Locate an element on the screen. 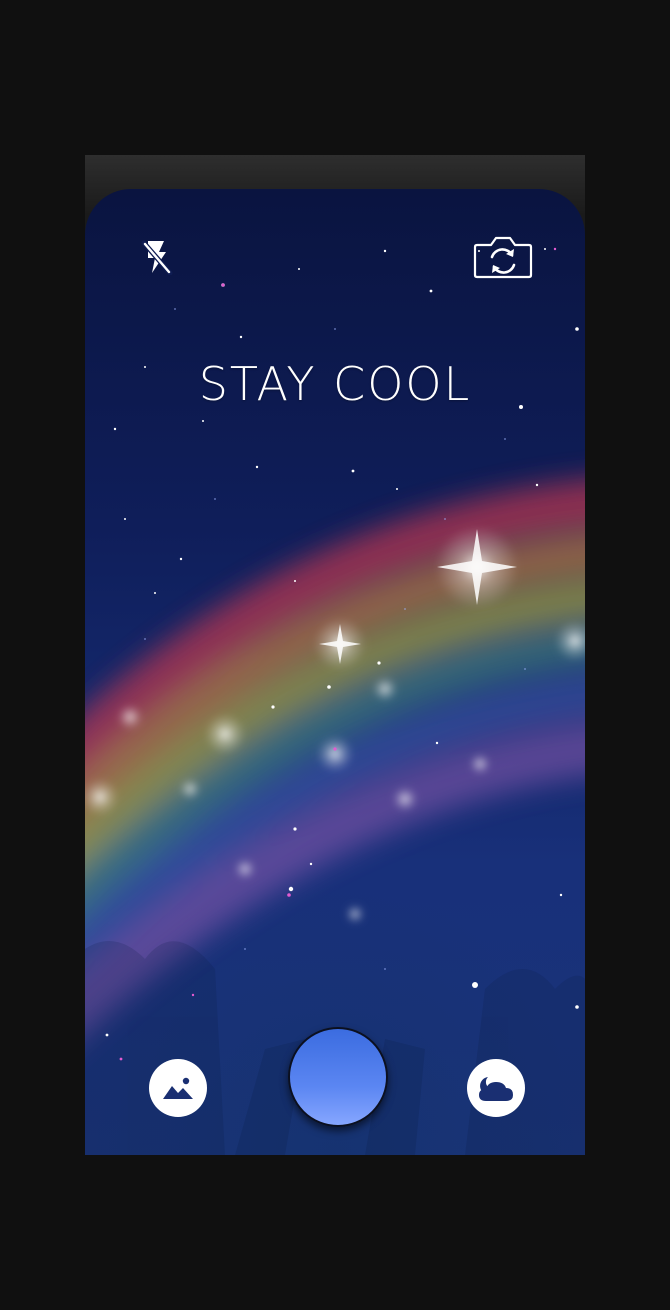 The image size is (670, 1310). cloud-moon-icon is located at coordinates (496, 1089).